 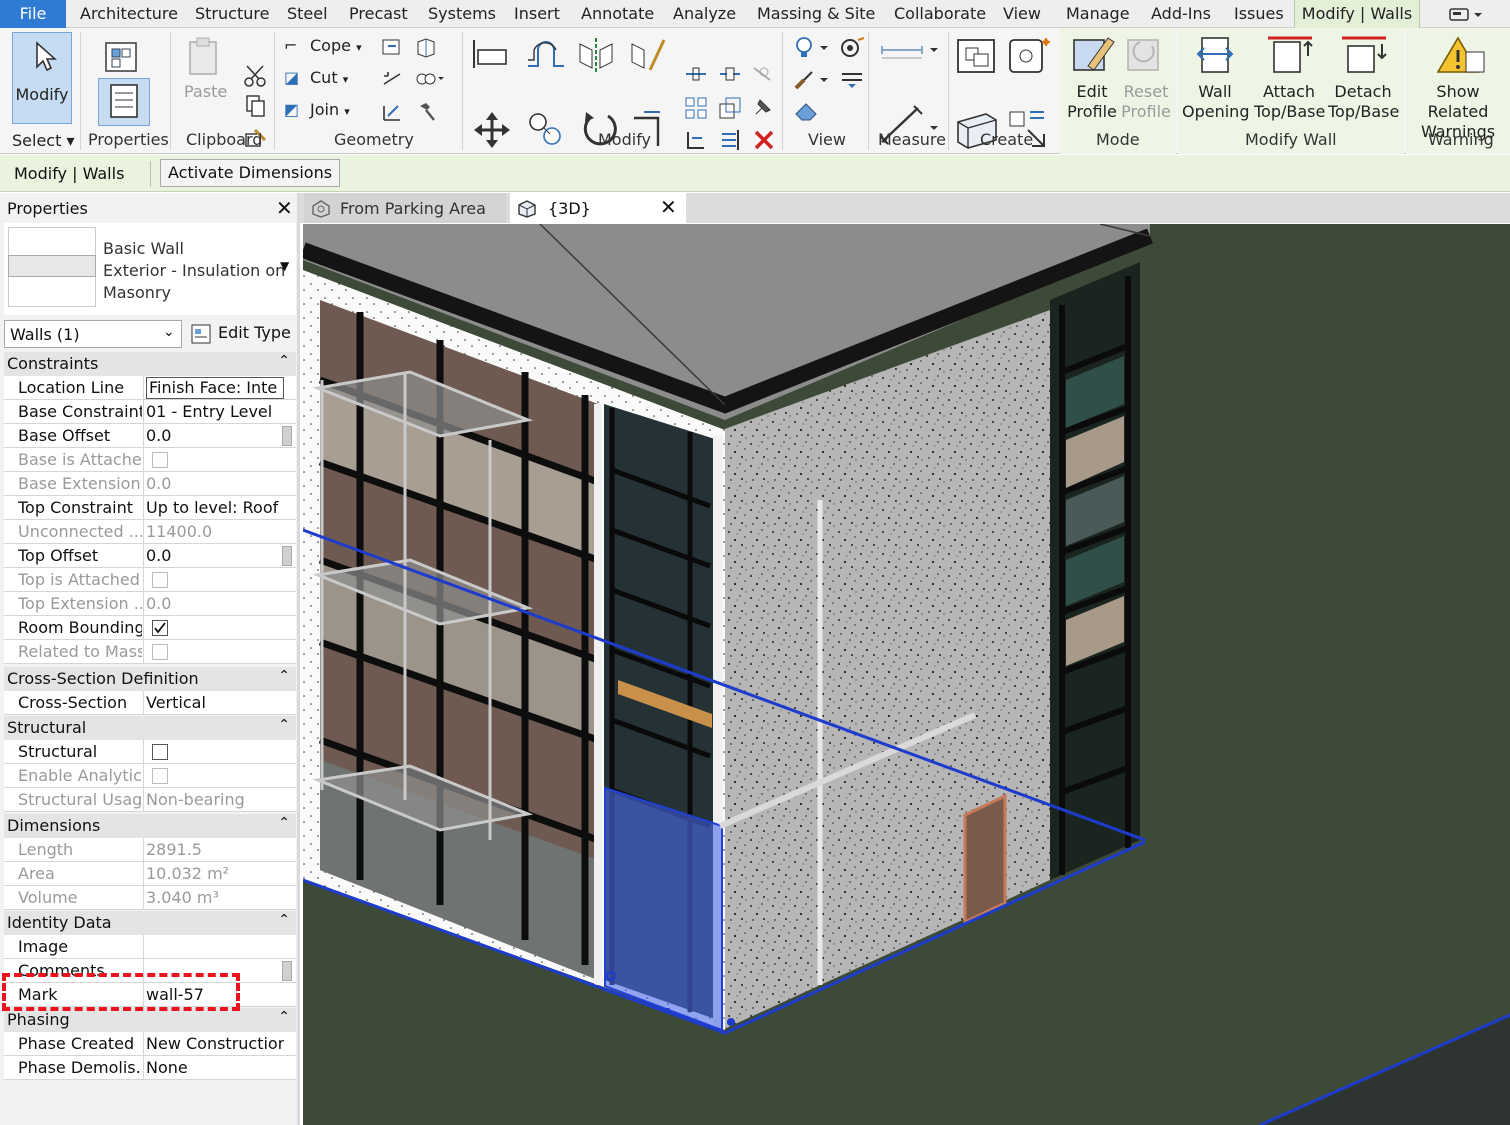 I want to click on attach-top-base-button: Attach Top/Base, so click(x=1289, y=76).